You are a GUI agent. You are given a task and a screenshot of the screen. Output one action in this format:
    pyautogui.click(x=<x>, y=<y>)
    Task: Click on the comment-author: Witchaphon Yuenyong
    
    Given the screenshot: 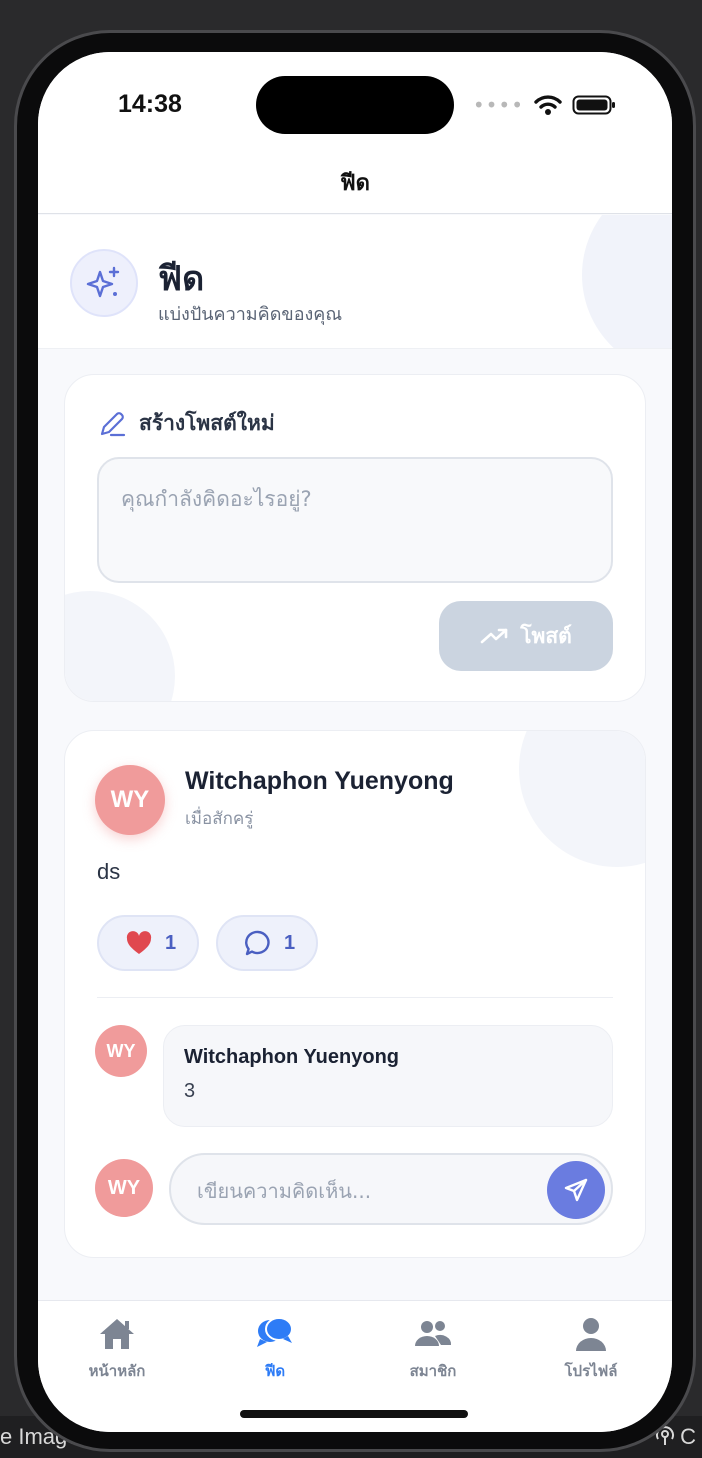 What is the action you would take?
    pyautogui.click(x=292, y=1057)
    